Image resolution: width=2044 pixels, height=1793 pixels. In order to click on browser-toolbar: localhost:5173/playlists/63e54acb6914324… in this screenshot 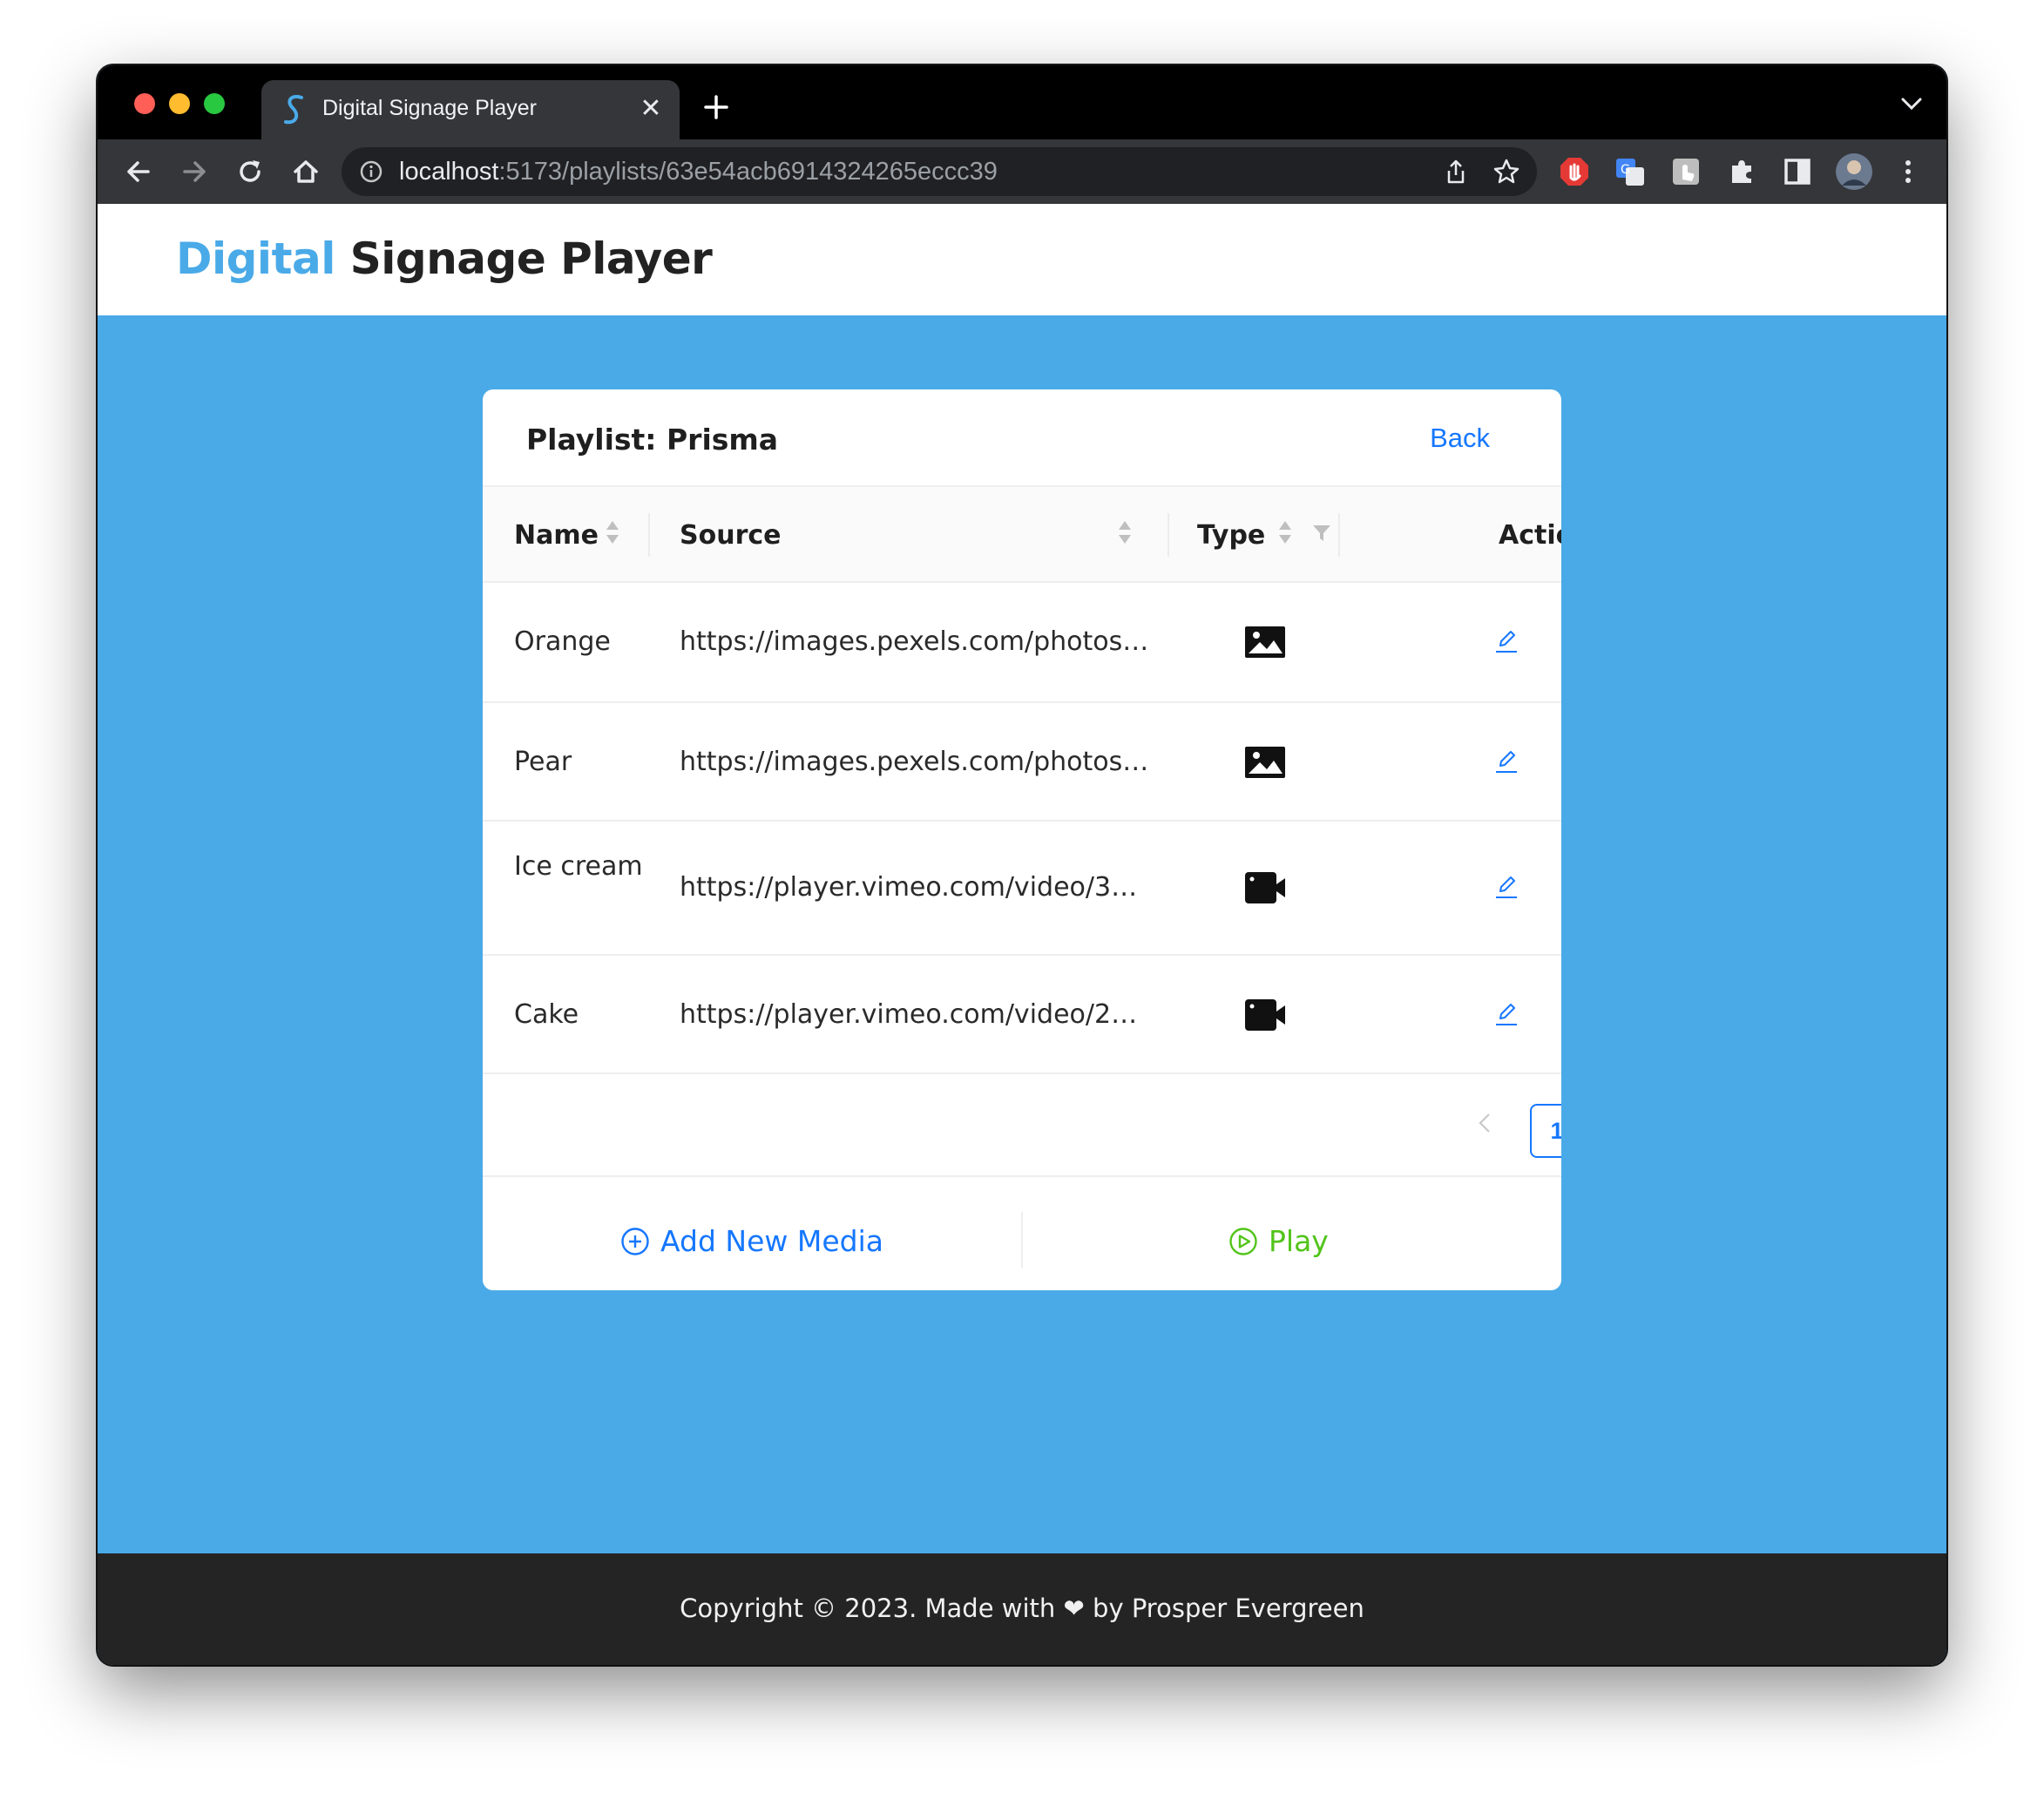, I will do `click(1022, 171)`.